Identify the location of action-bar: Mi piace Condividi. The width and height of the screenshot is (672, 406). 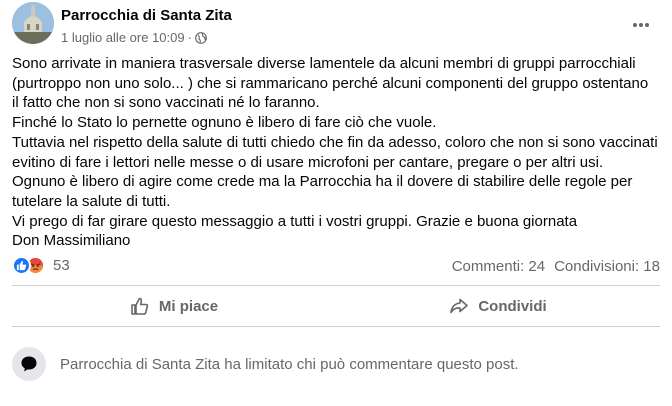
(336, 306).